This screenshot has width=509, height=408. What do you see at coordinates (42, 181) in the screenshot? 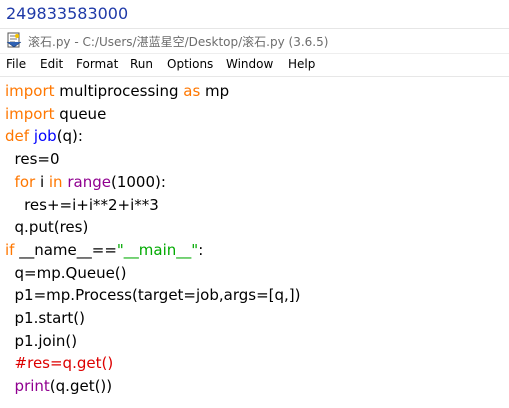
I see `code-token: i` at bounding box center [42, 181].